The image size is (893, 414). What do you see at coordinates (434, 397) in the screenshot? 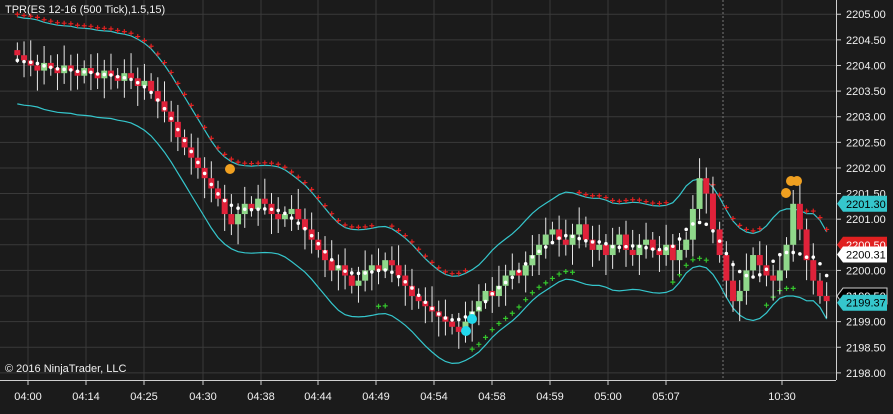
I see `x-tick-label: 04:54` at bounding box center [434, 397].